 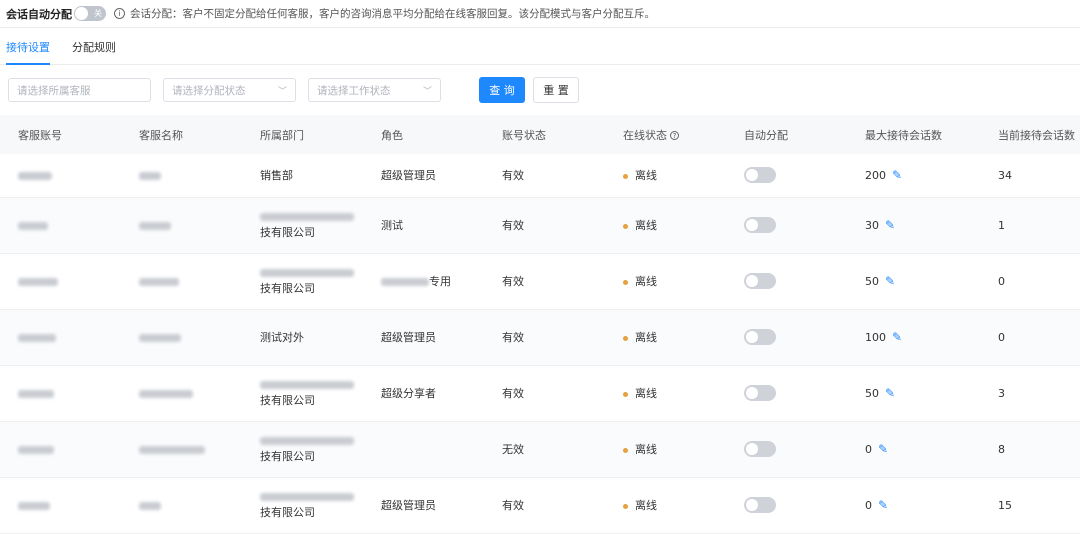 What do you see at coordinates (423, 225) in the screenshot?
I see `role-cell: 测试` at bounding box center [423, 225].